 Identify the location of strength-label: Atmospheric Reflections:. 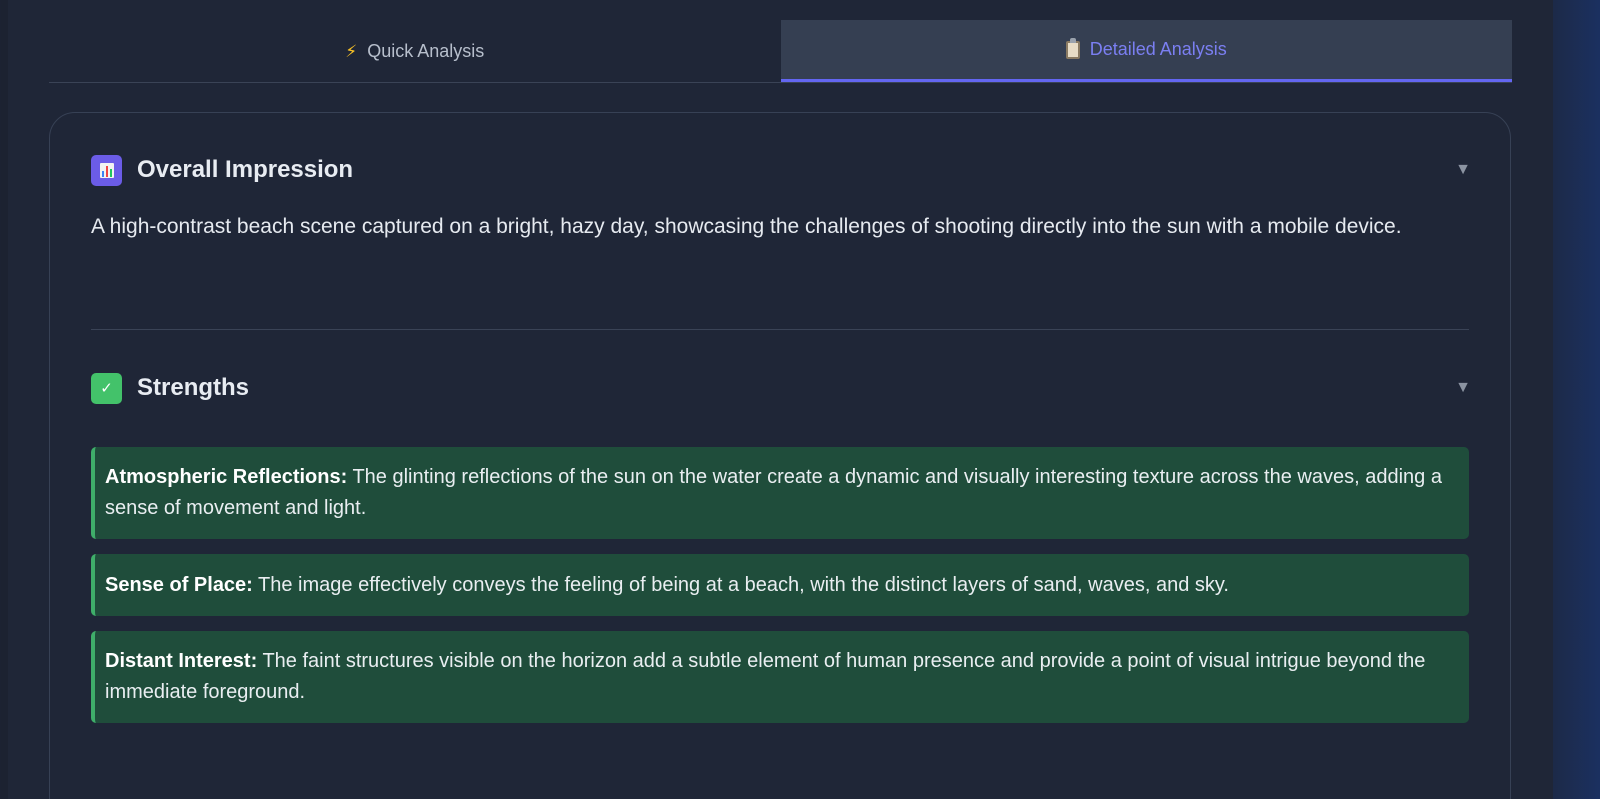
(226, 477).